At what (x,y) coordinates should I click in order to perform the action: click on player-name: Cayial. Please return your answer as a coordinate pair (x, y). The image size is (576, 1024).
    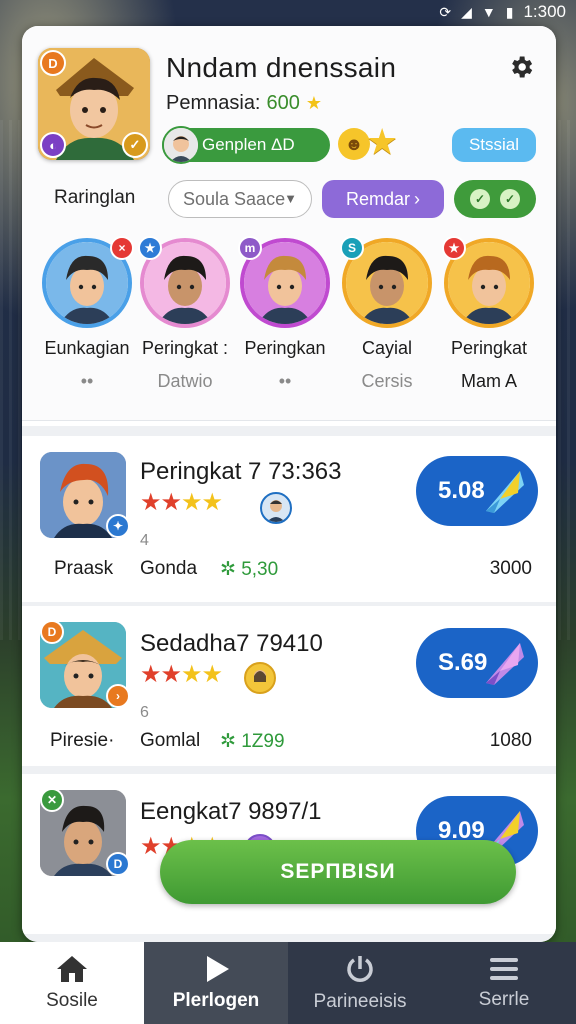
    Looking at the image, I should click on (387, 348).